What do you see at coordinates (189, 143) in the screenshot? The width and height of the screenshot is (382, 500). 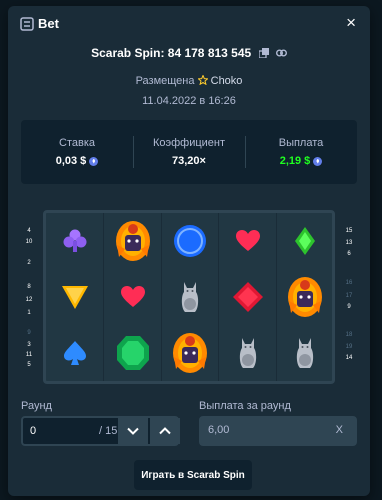 I see `multiplier-label: Коэффициент` at bounding box center [189, 143].